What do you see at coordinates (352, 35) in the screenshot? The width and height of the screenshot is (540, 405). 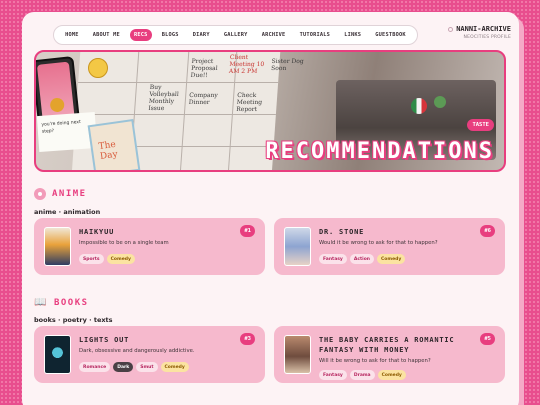 I see `nav-links: LINKS` at bounding box center [352, 35].